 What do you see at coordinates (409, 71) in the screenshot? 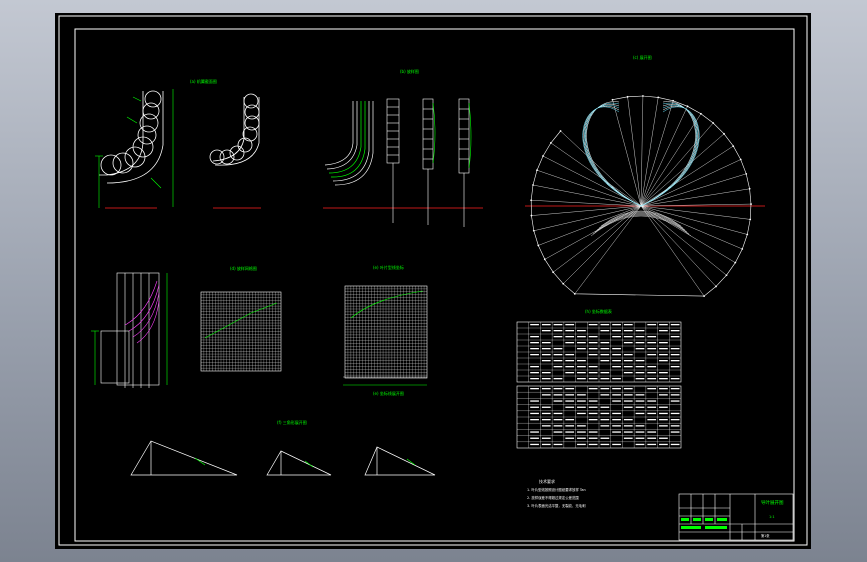
I see `fig-b-label: (b) 放样图` at bounding box center [409, 71].